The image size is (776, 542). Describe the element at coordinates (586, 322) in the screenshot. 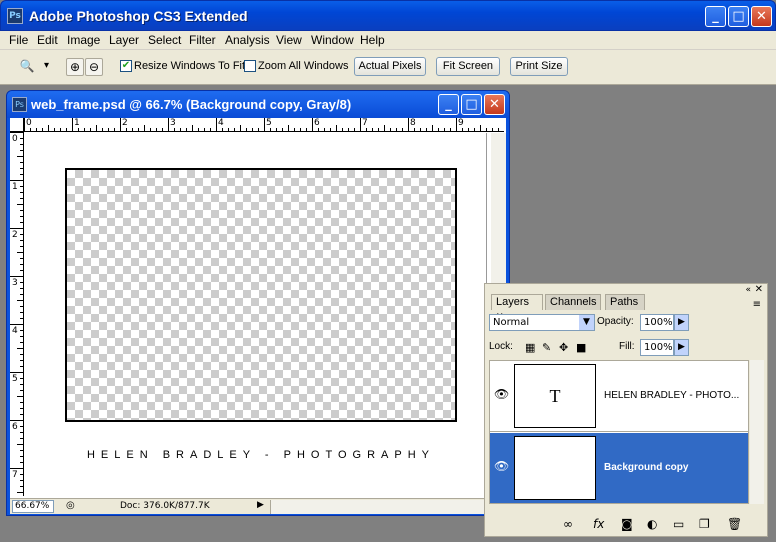

I see `chevron-down-icon: ▼` at that location.